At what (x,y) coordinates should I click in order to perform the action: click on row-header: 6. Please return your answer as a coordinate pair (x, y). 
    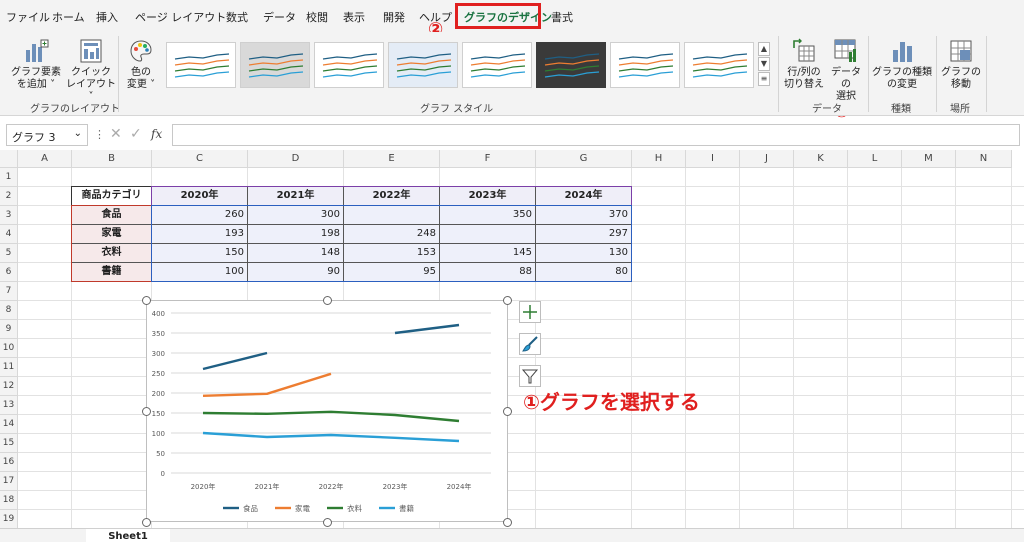
    Looking at the image, I should click on (9, 272).